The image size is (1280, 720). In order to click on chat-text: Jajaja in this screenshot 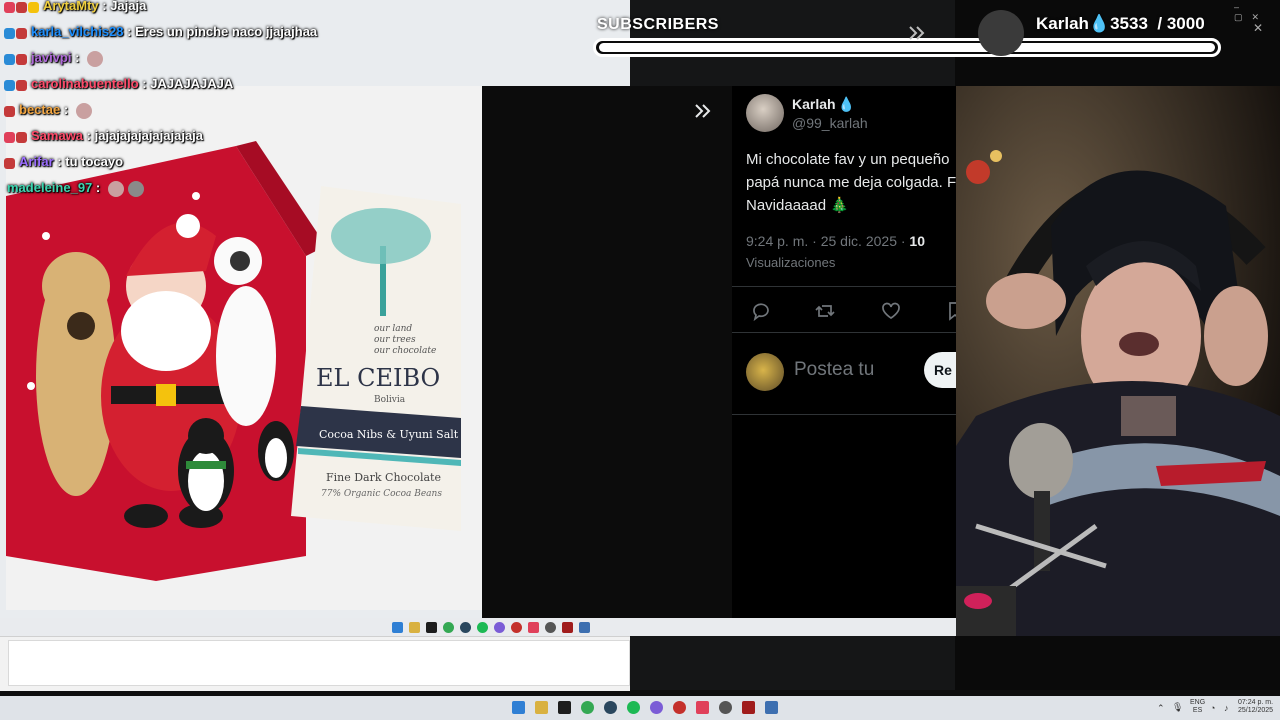, I will do `click(128, 6)`.